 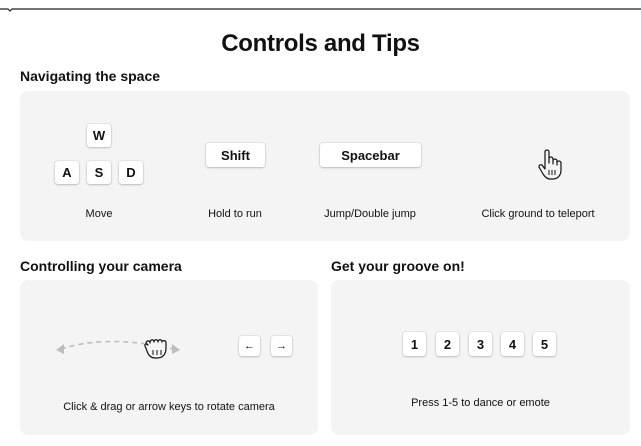 What do you see at coordinates (235, 155) in the screenshot?
I see `key-shift: Shift` at bounding box center [235, 155].